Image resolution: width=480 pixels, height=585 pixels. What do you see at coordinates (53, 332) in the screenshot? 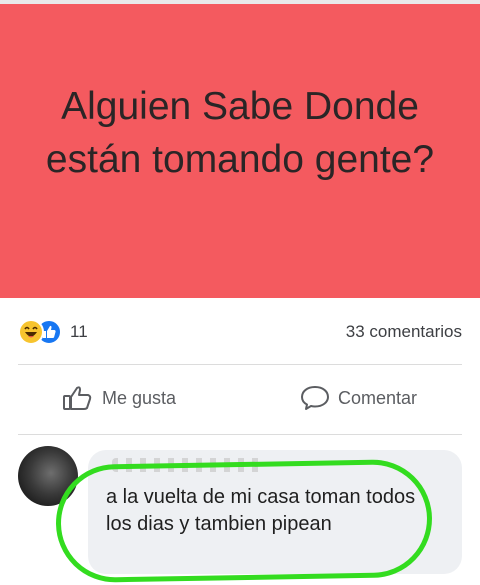
I see `reactions-summary: 11` at bounding box center [53, 332].